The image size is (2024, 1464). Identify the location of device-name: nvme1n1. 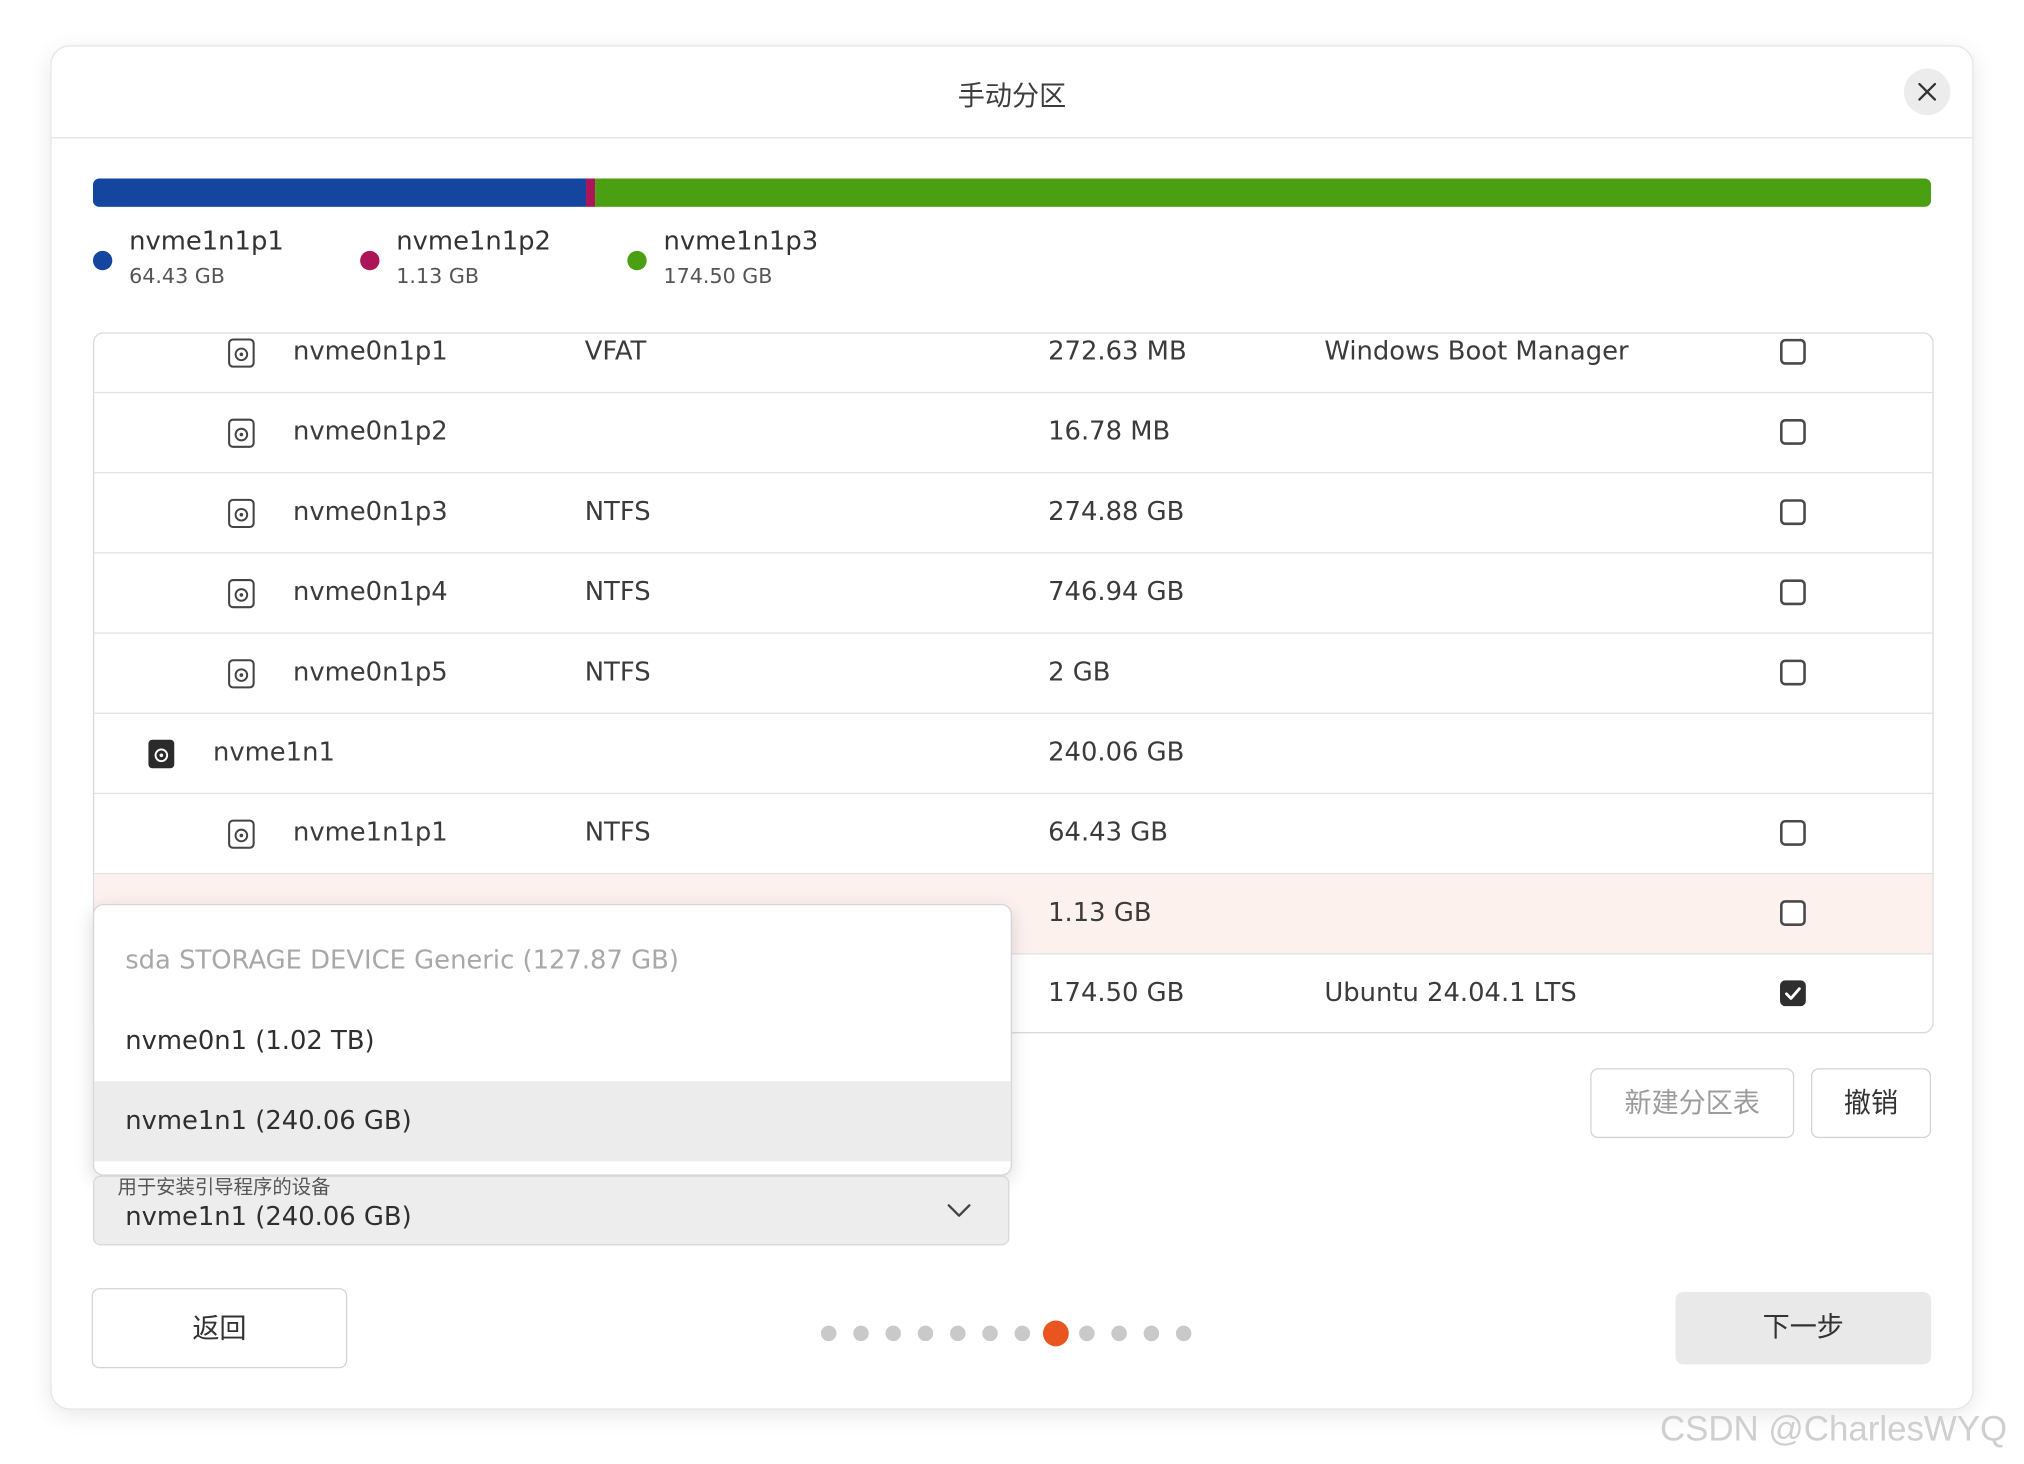
(273, 751).